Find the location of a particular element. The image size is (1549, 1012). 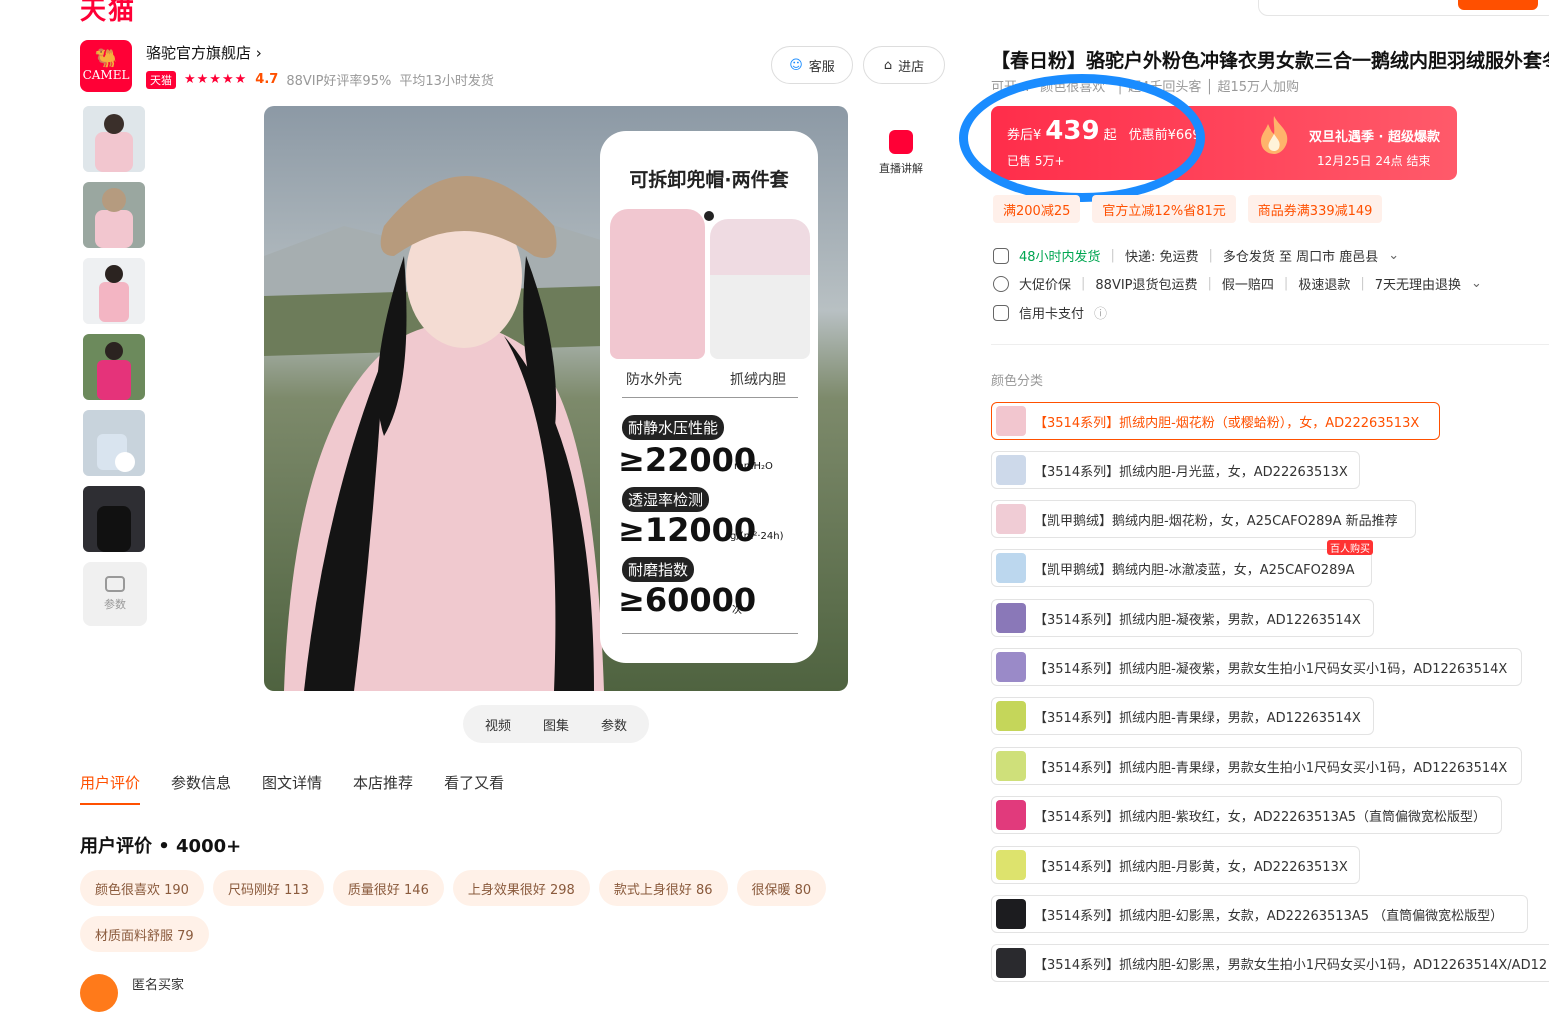

media-tabs: 视频 图集 参数 is located at coordinates (556, 724).